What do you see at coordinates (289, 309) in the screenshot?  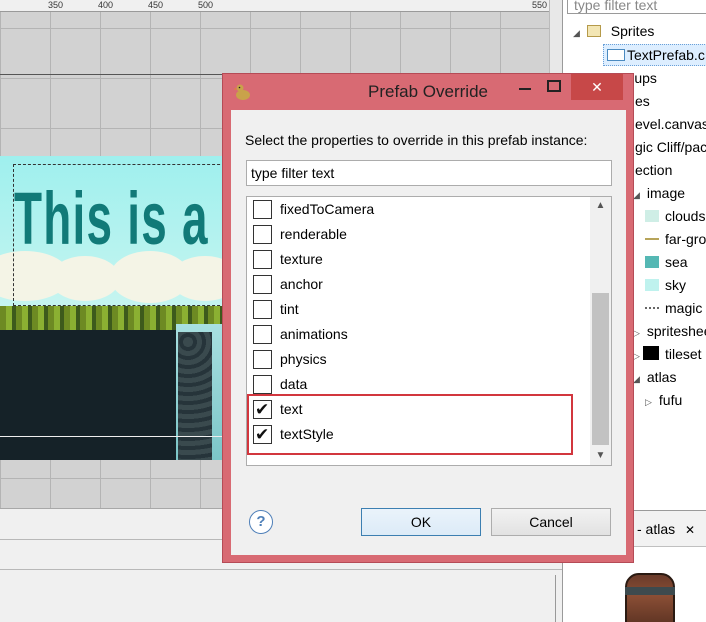 I see `property-label: tint` at bounding box center [289, 309].